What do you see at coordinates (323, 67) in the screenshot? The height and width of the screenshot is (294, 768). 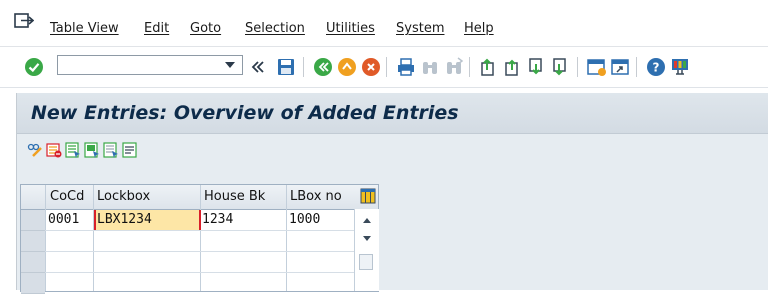 I see `back-green-icon` at bounding box center [323, 67].